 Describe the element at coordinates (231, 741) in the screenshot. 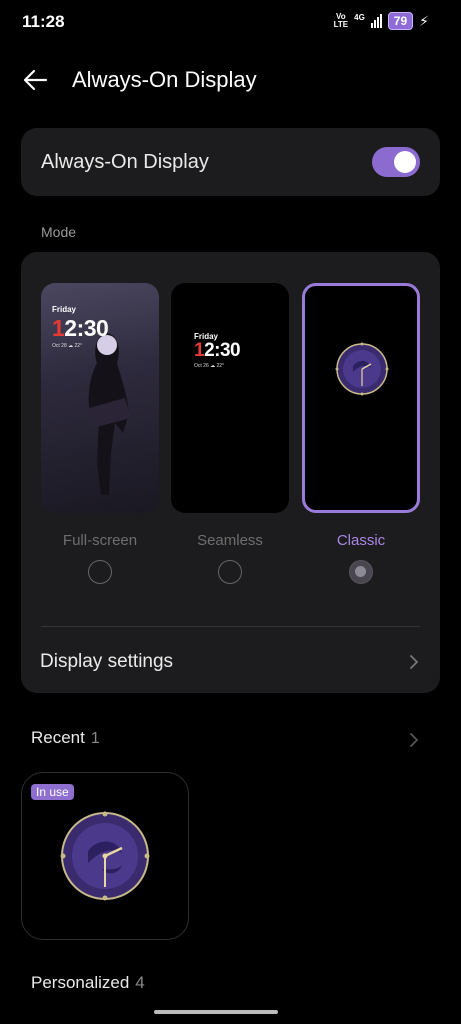

I see `recent-row: Recent 1` at that location.